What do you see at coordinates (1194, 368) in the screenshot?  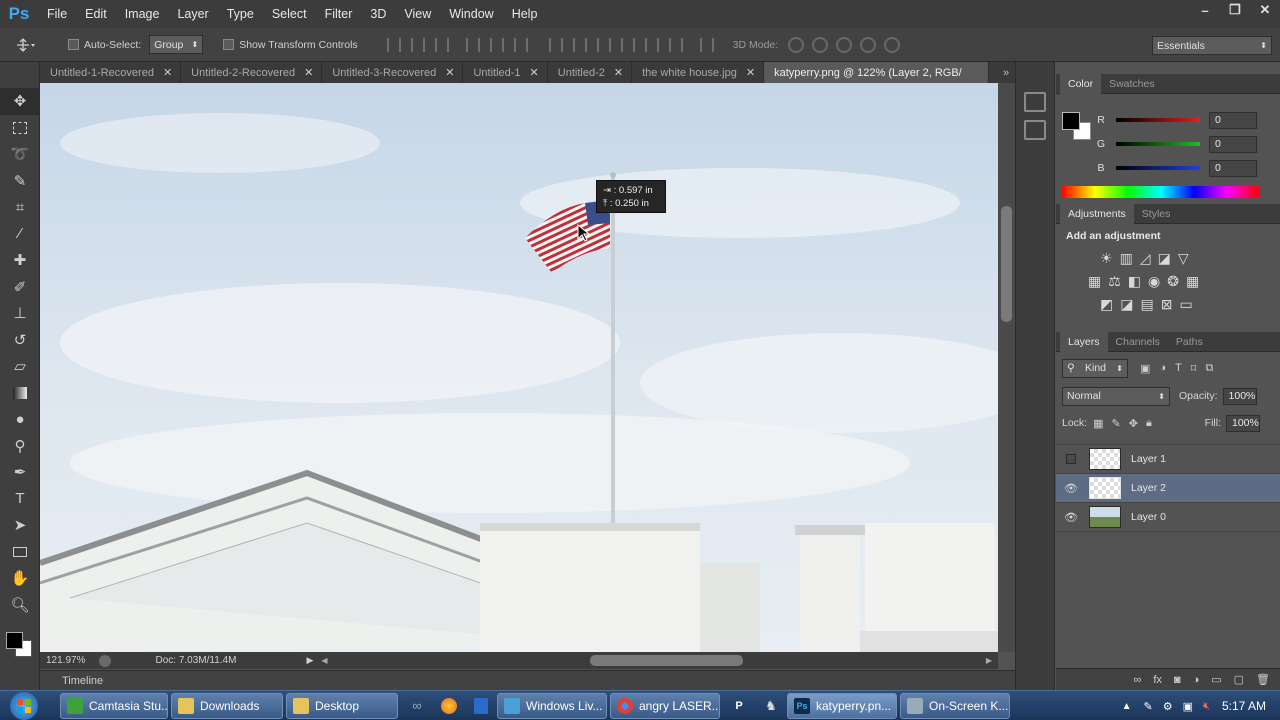 I see `filter-shape-icon: ⌑` at bounding box center [1194, 368].